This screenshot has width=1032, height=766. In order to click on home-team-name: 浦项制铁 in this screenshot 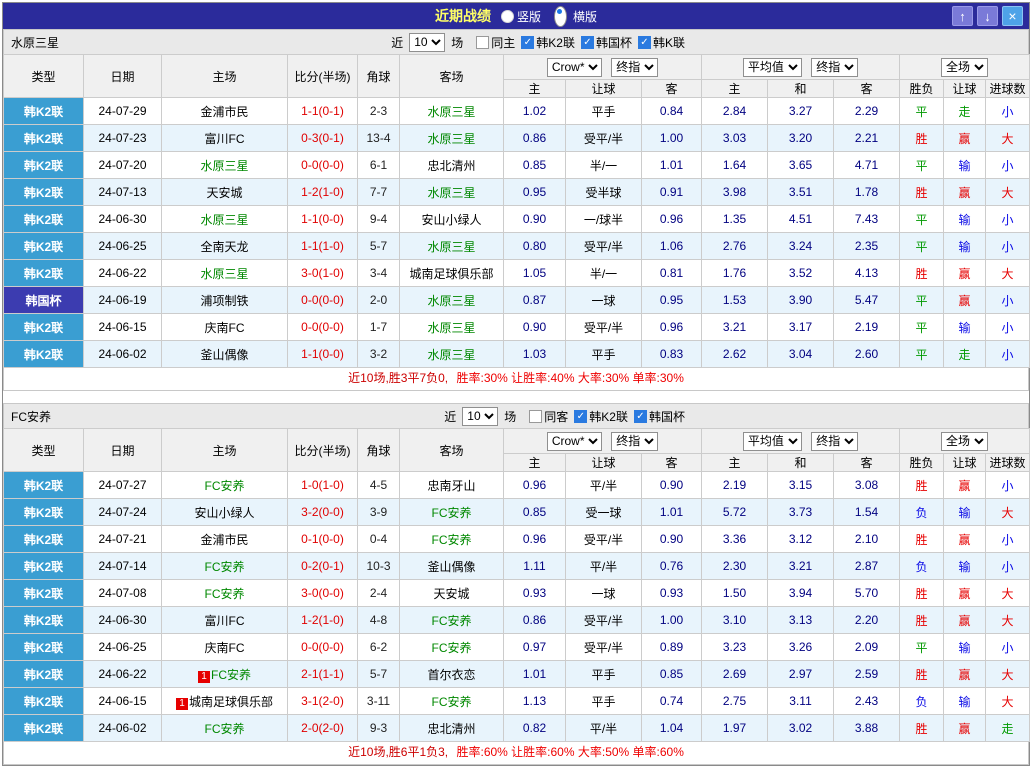, I will do `click(224, 301)`.